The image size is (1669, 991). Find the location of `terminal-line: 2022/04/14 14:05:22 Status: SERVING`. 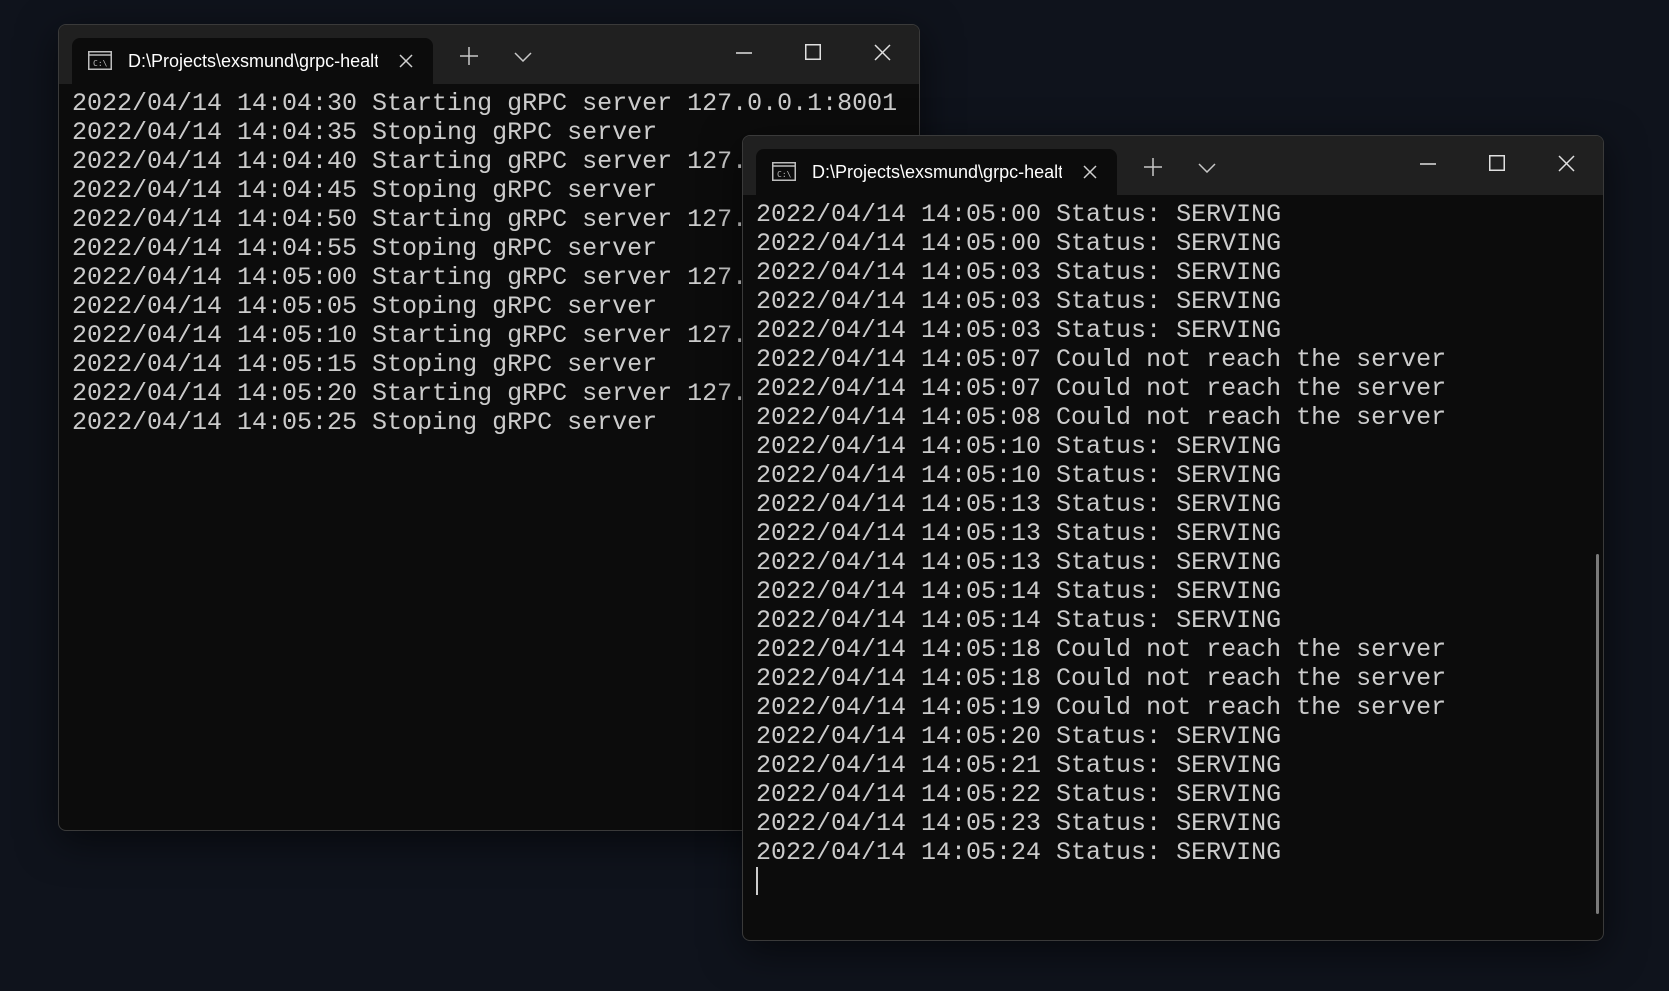

terminal-line: 2022/04/14 14:05:22 Status: SERVING is located at coordinates (1019, 794).